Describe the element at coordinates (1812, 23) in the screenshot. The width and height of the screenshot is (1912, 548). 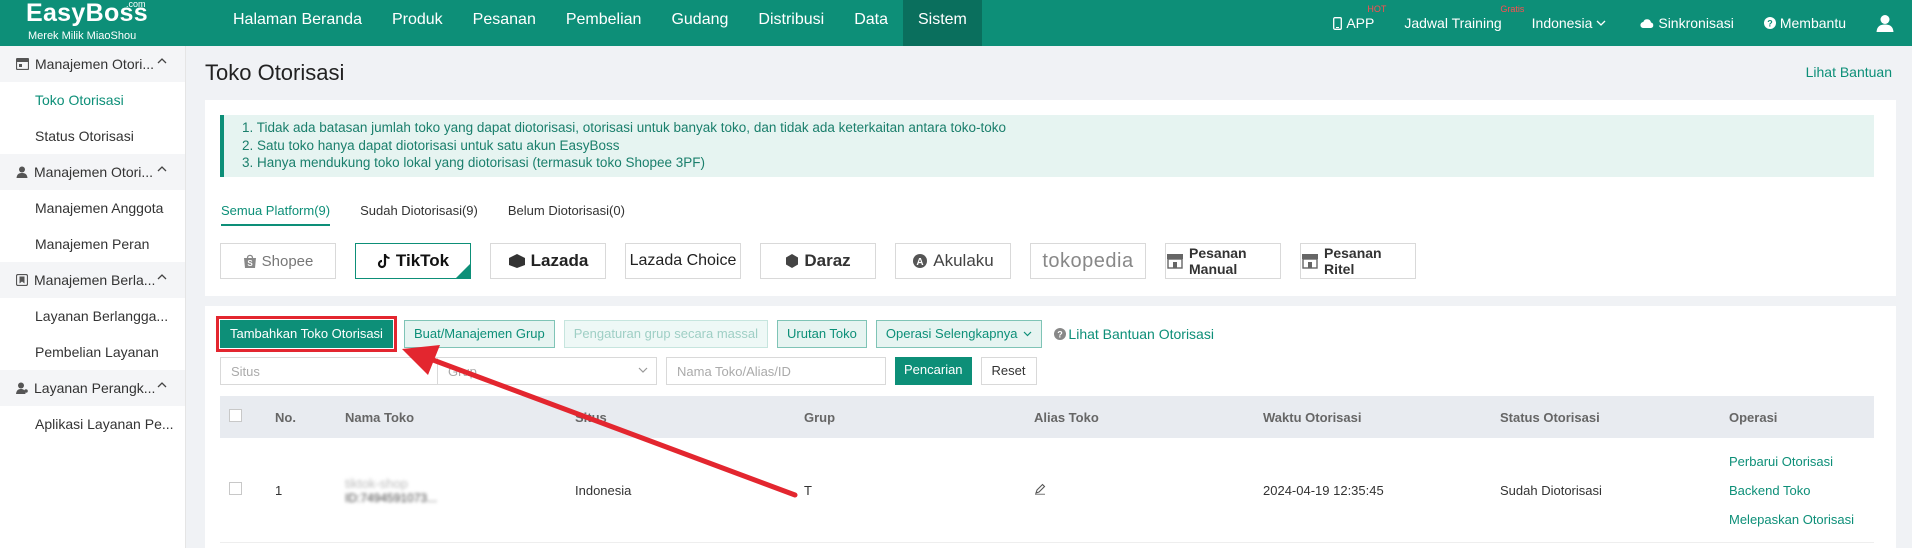
I see `help-label: Membantu` at that location.